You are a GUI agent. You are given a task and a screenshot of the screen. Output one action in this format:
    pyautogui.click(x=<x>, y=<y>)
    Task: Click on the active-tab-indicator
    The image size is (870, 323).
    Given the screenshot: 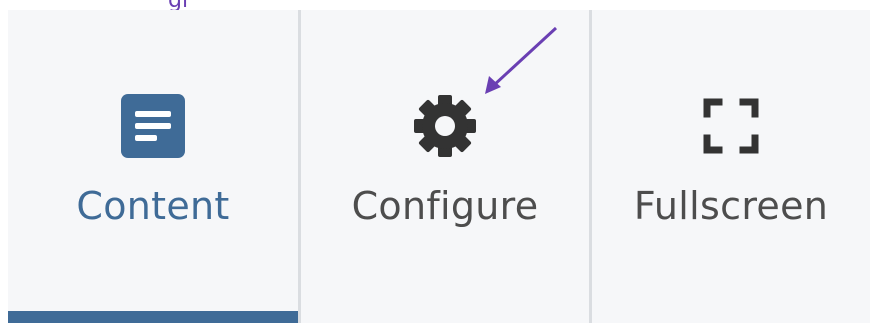 What is the action you would take?
    pyautogui.click(x=153, y=317)
    